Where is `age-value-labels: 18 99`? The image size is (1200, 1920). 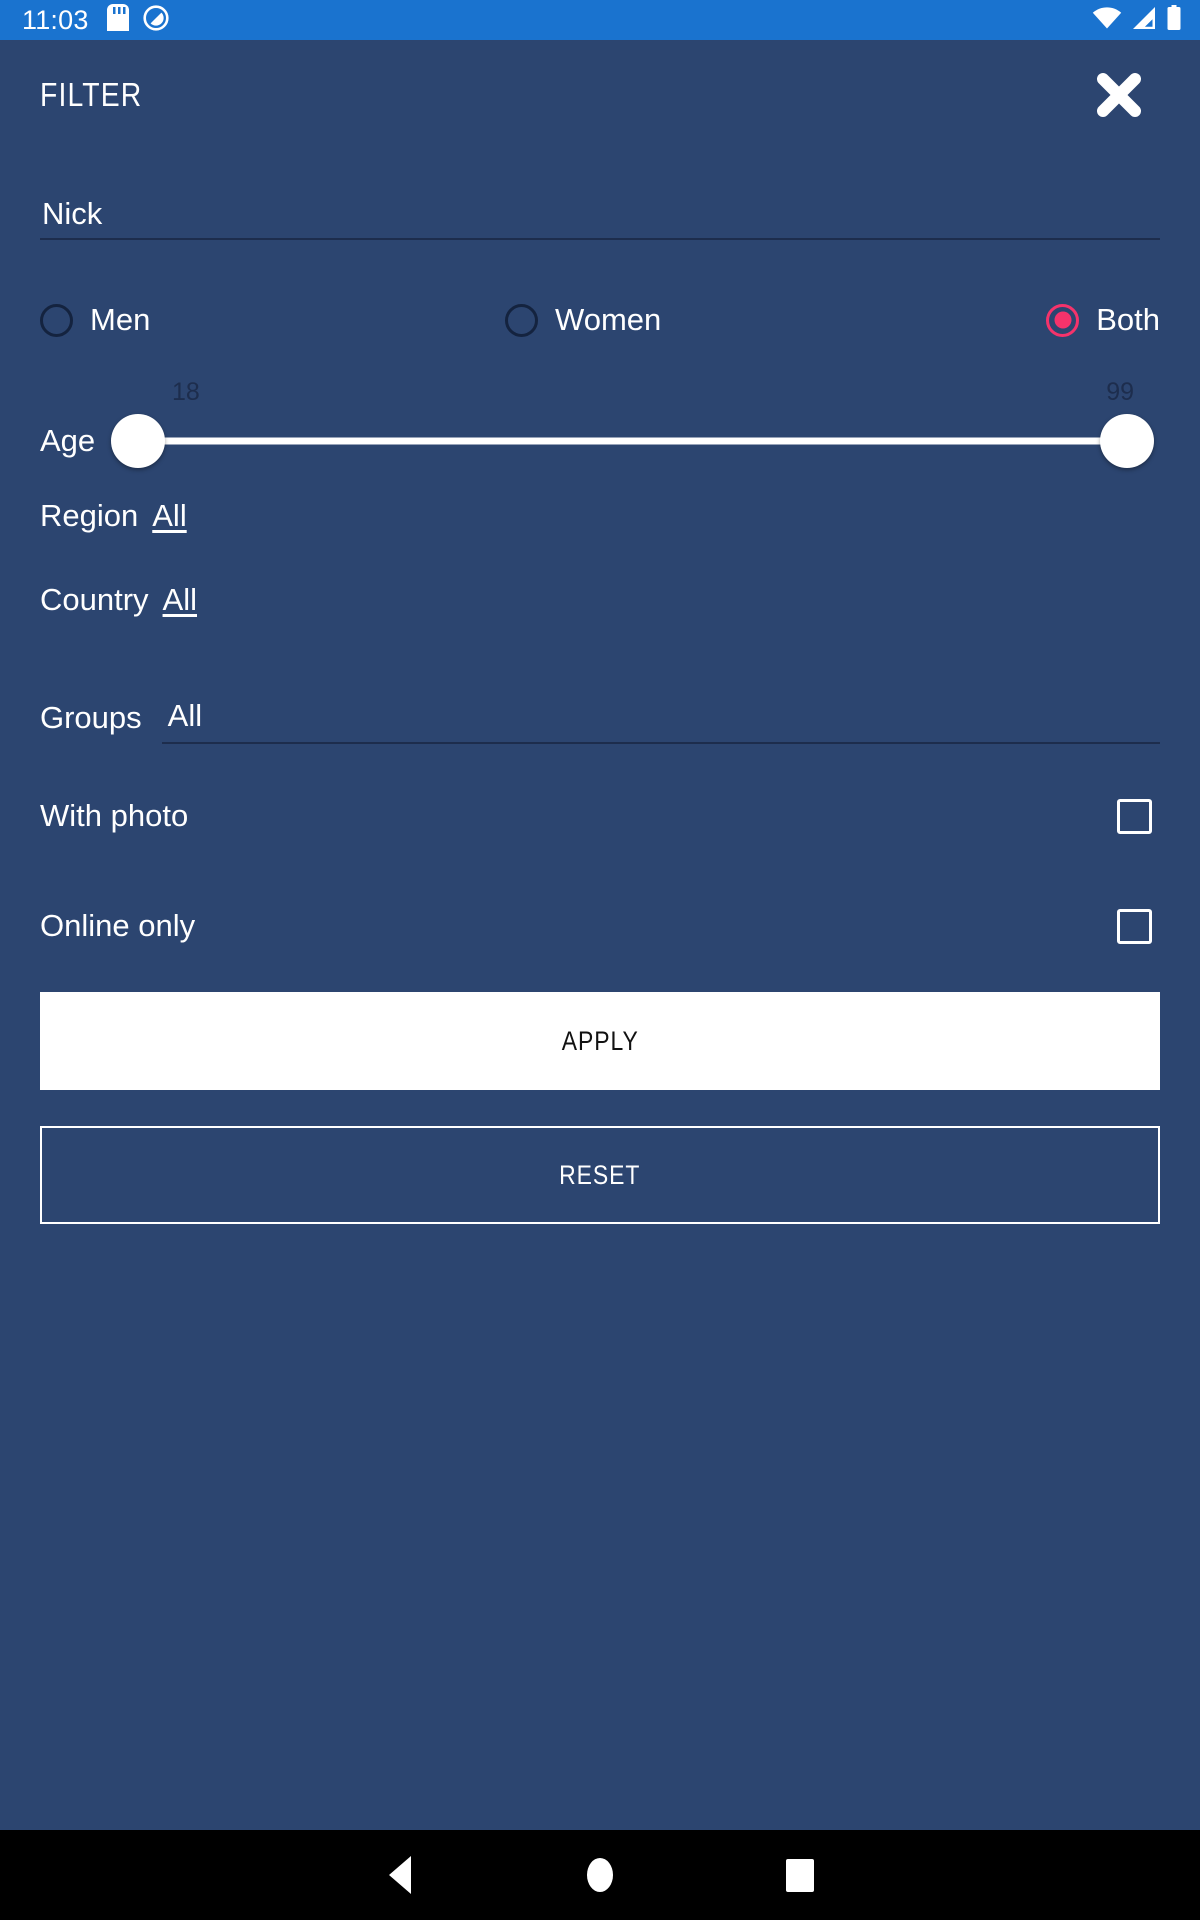 age-value-labels: 18 99 is located at coordinates (645, 395).